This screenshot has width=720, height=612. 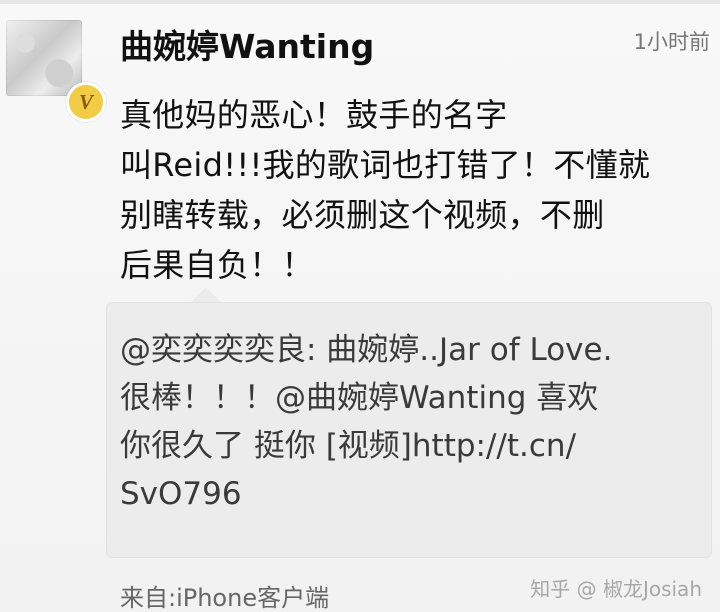 What do you see at coordinates (44, 58) in the screenshot?
I see `avatar` at bounding box center [44, 58].